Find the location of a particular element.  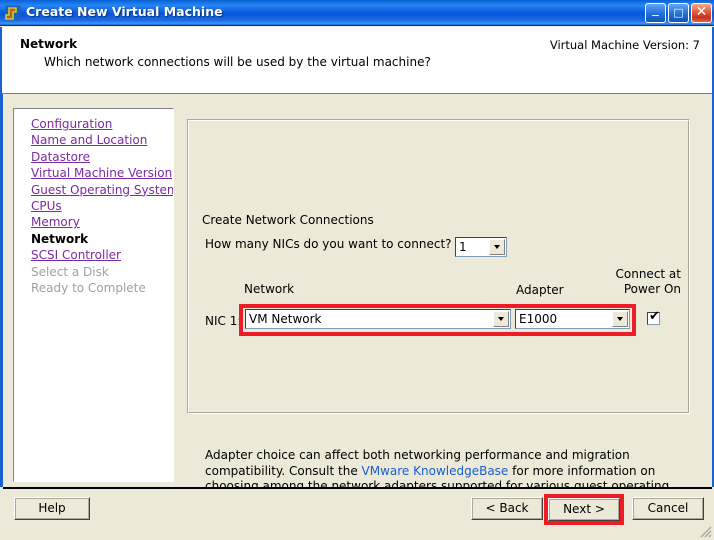

column-header-connect-at-power-on: Connect at Power On is located at coordinates (642, 281).